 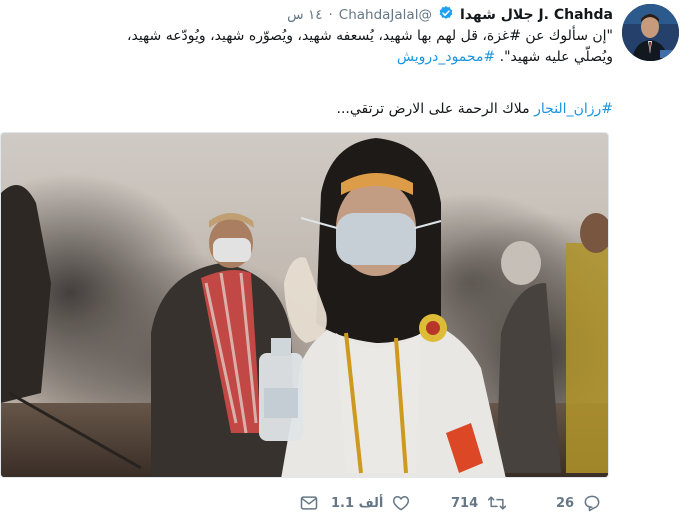 What do you see at coordinates (304, 15) in the screenshot?
I see `timestamp: ١٤ س` at bounding box center [304, 15].